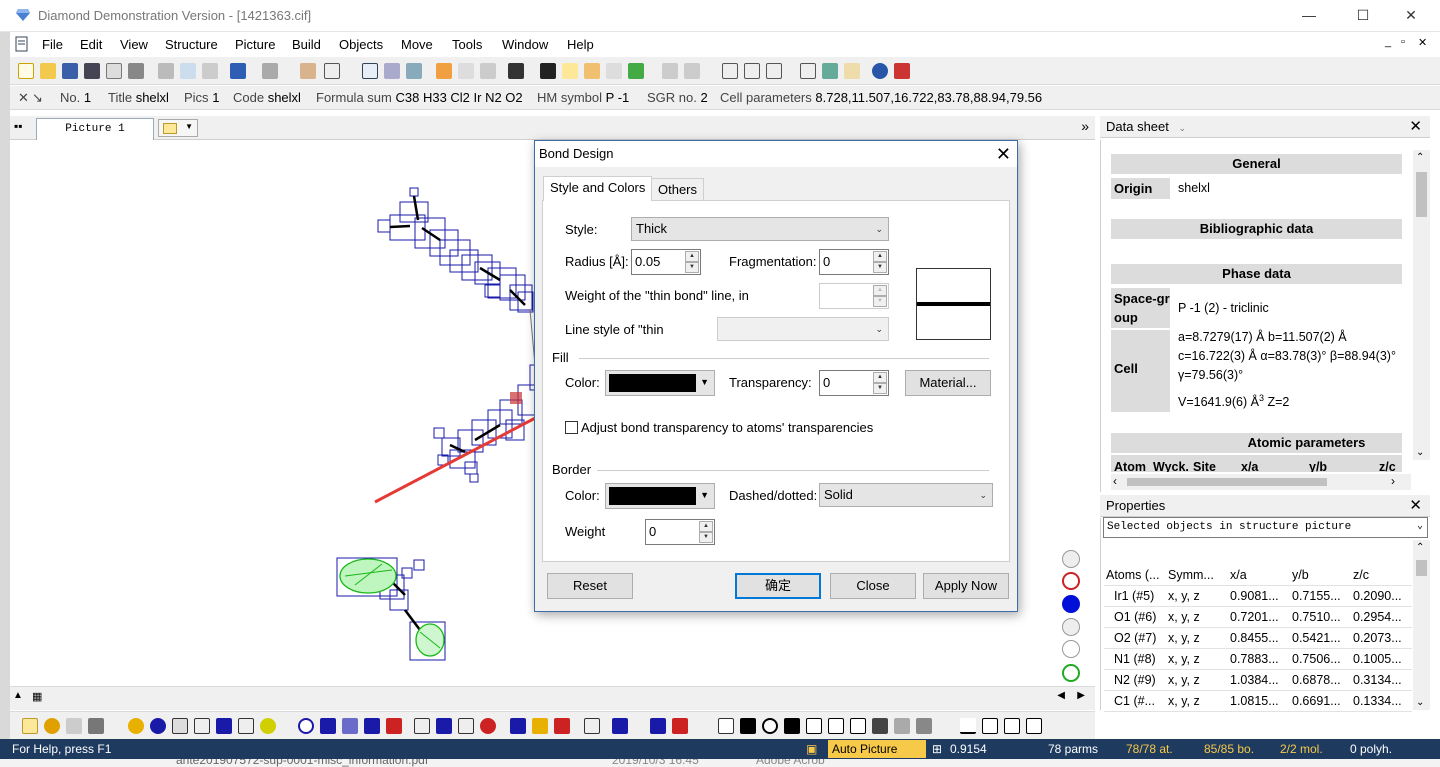  What do you see at coordinates (114, 71) in the screenshot?
I see `print-preview-icon` at bounding box center [114, 71].